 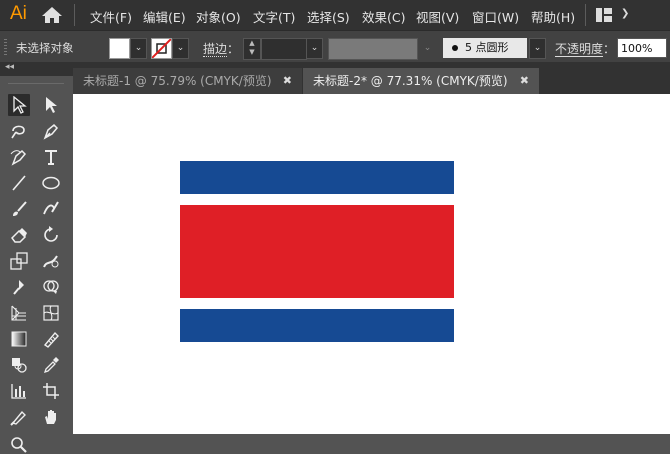 I want to click on document-tab-2: 未标题-2* @ 77.31% (CMYK/预览) ✖, so click(x=421, y=81).